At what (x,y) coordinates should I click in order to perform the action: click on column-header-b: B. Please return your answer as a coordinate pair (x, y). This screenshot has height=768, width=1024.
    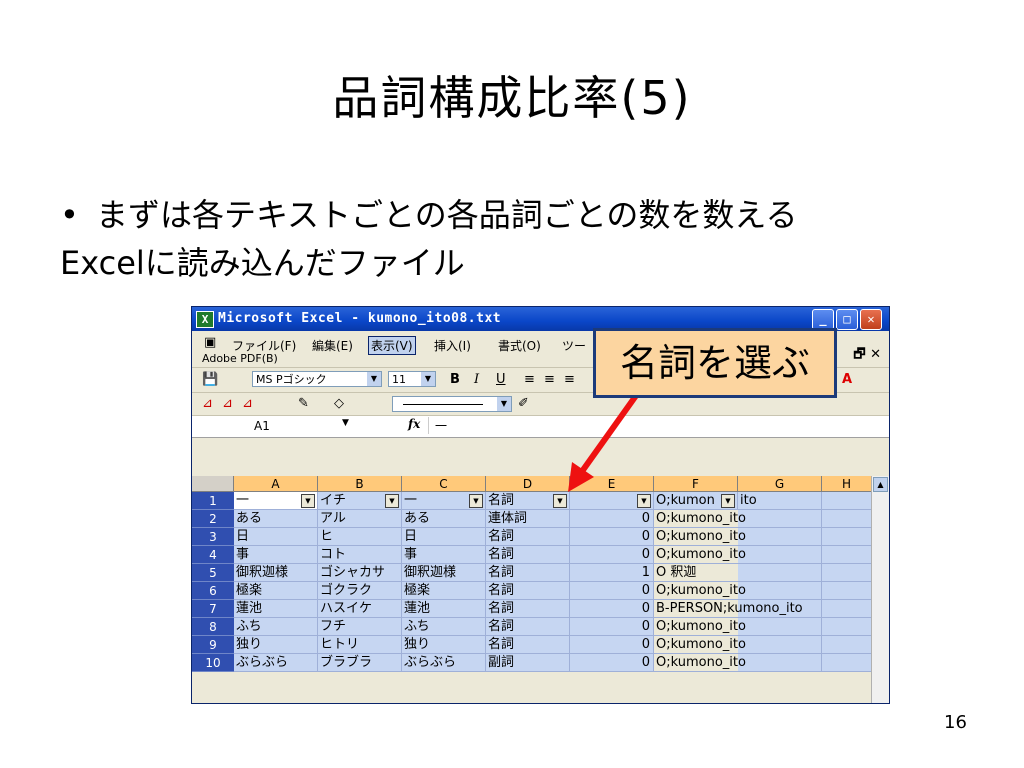
    Looking at the image, I should click on (360, 484).